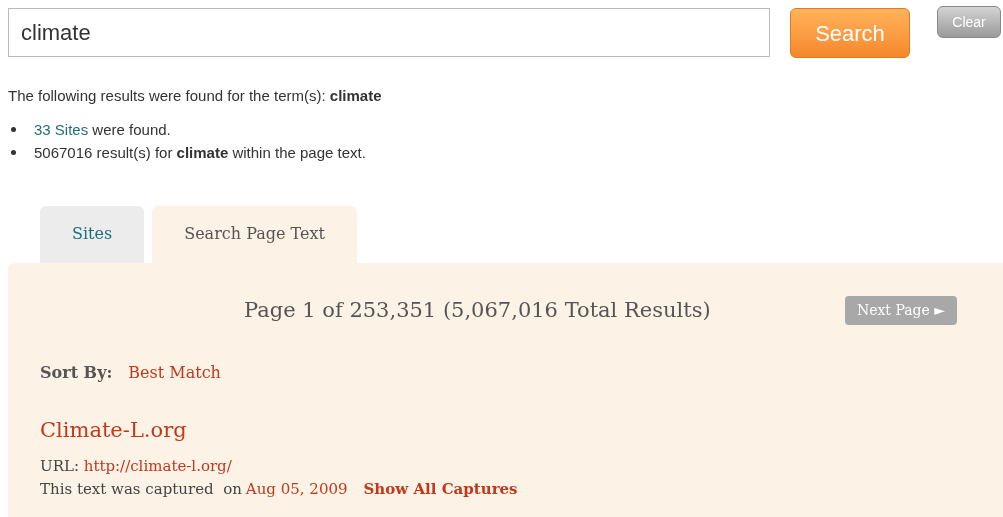  What do you see at coordinates (157, 465) in the screenshot?
I see `result-url: http://climate-l.org/` at bounding box center [157, 465].